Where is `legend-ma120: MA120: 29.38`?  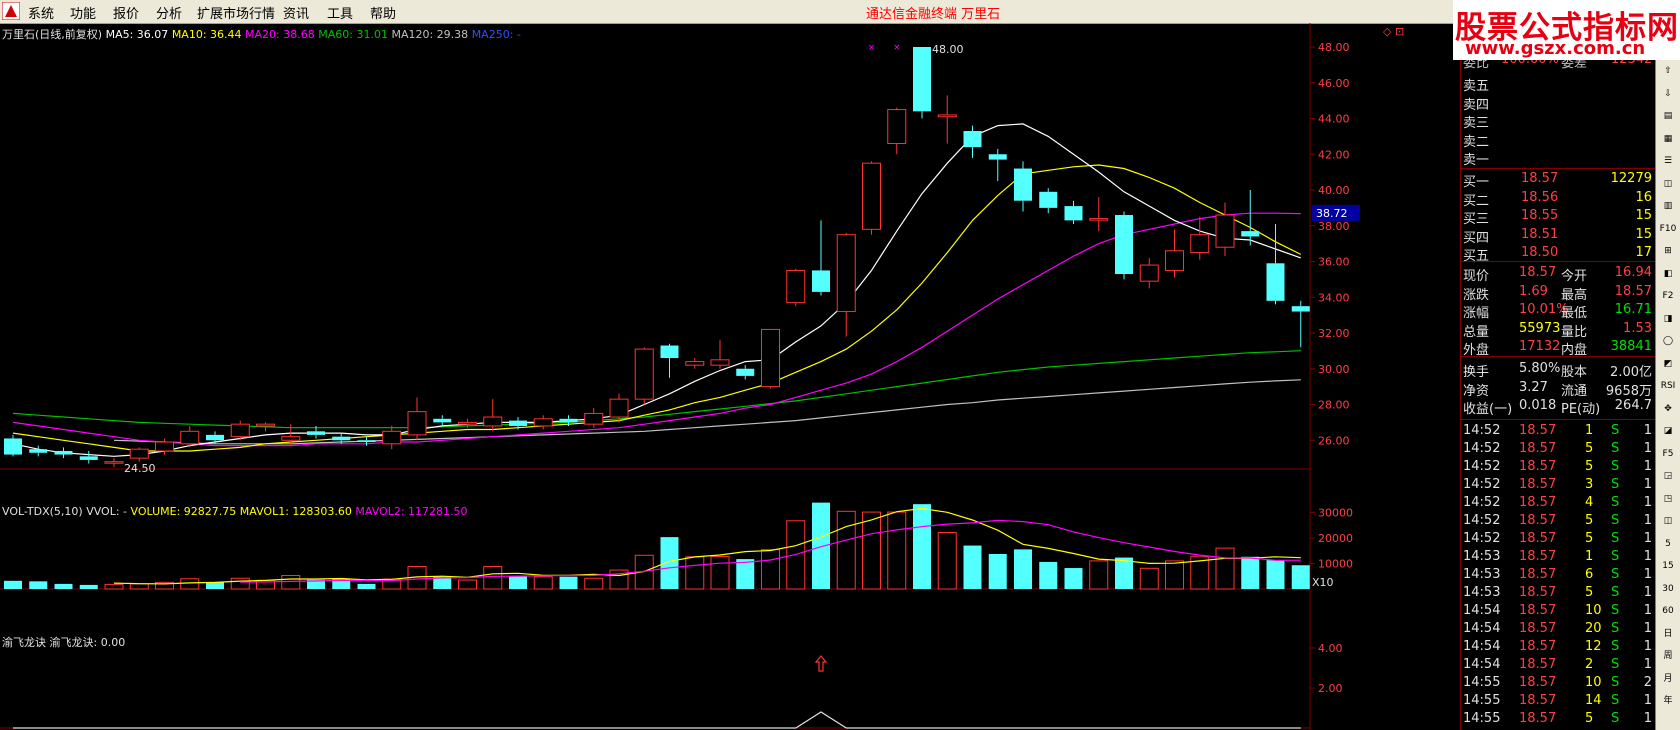 legend-ma120: MA120: 29.38 is located at coordinates (430, 34).